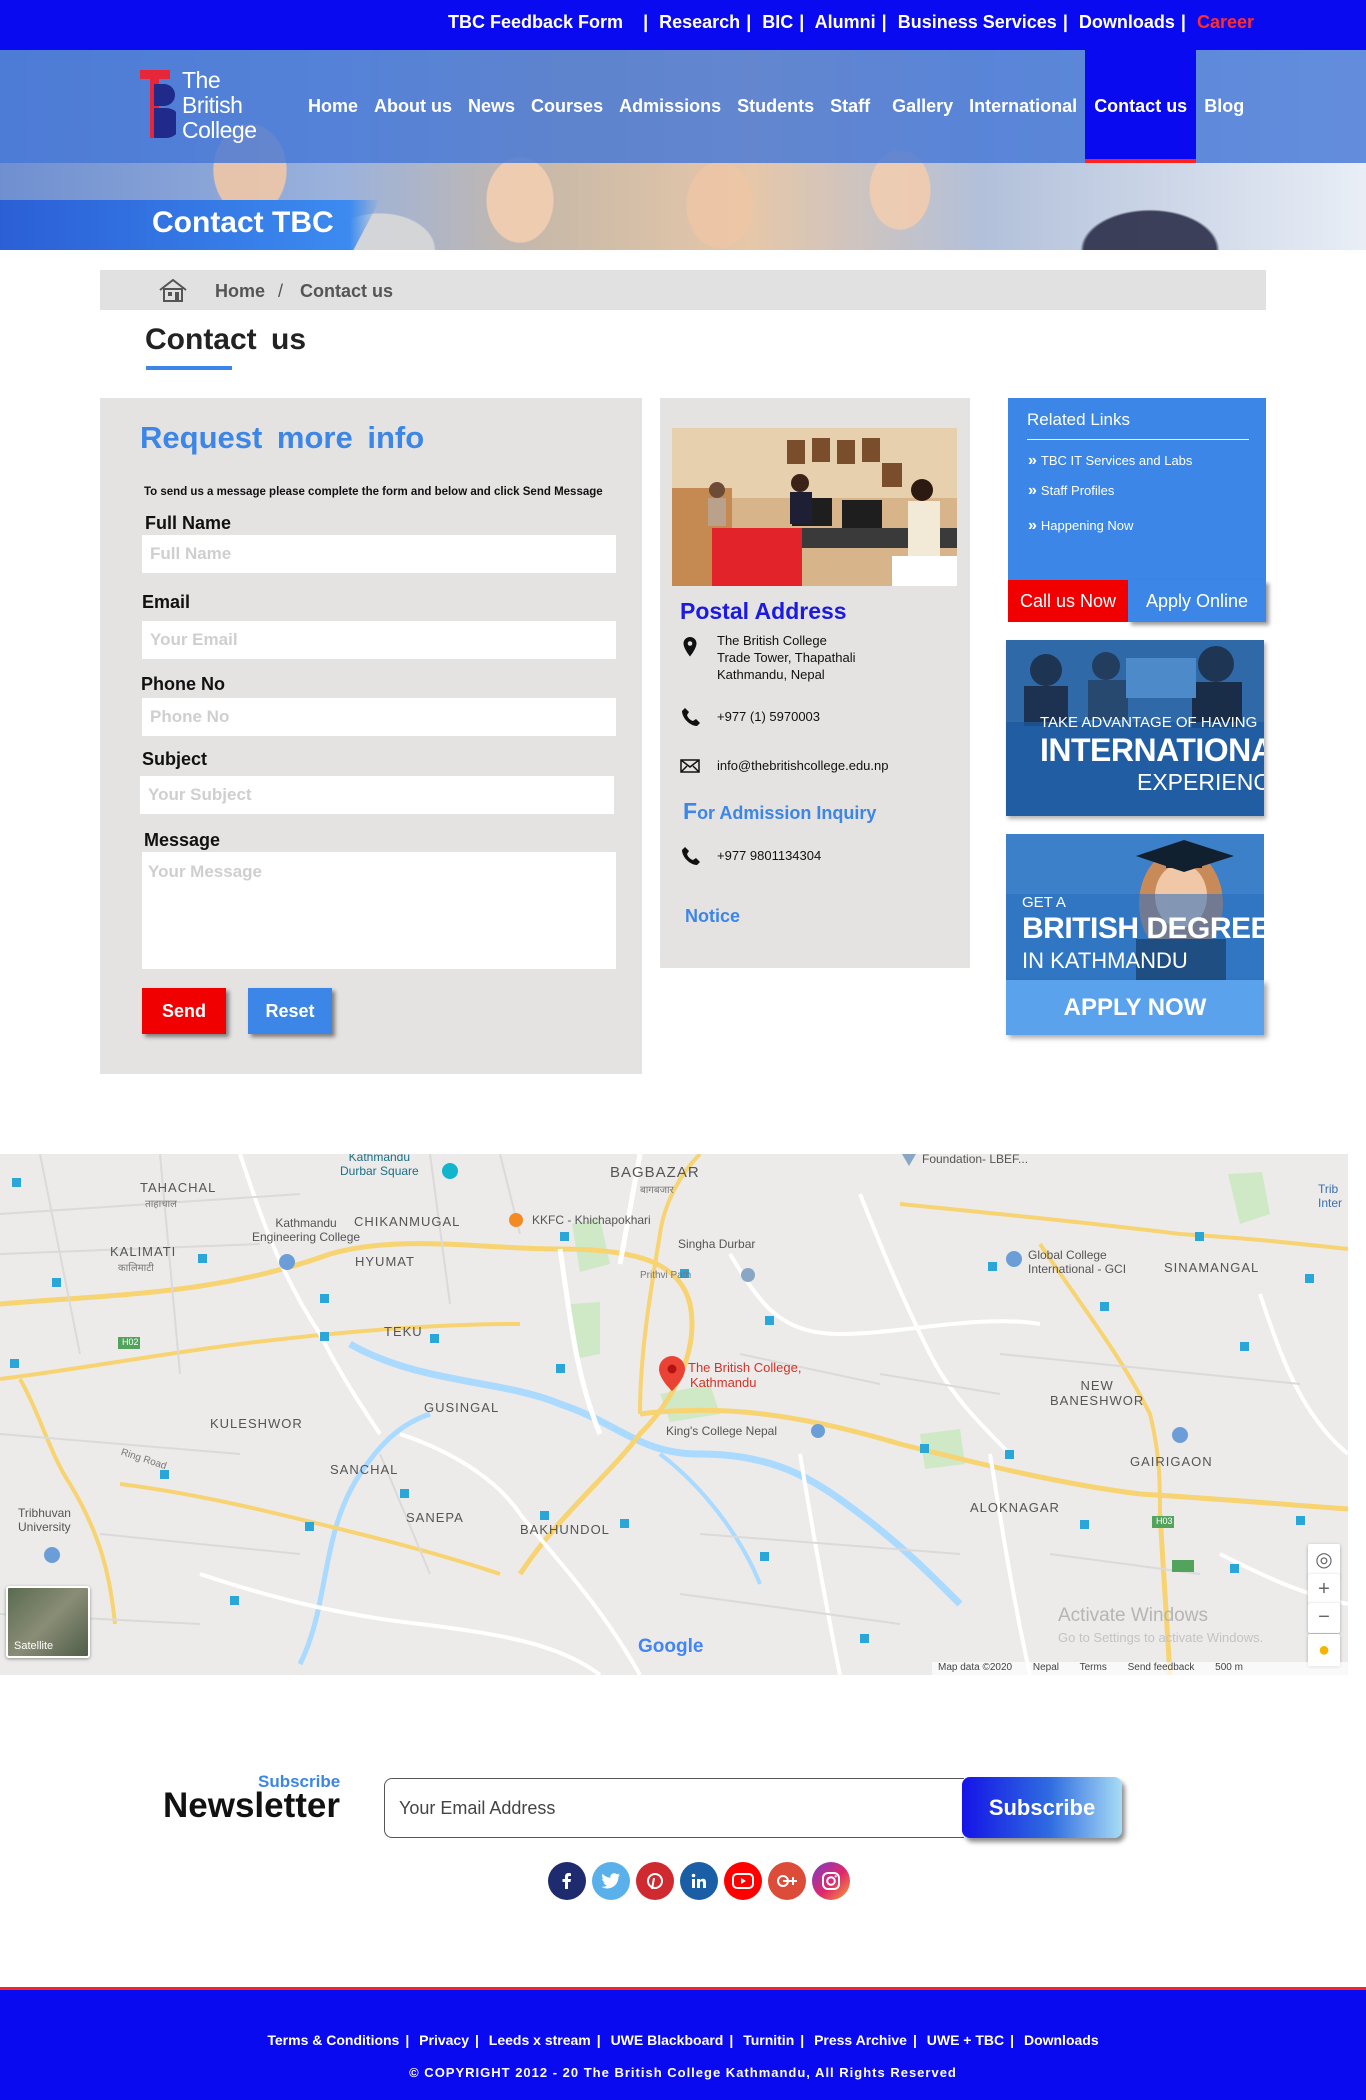 Image resolution: width=1366 pixels, height=2100 pixels. I want to click on zoom-out-button: −, so click(1324, 1618).